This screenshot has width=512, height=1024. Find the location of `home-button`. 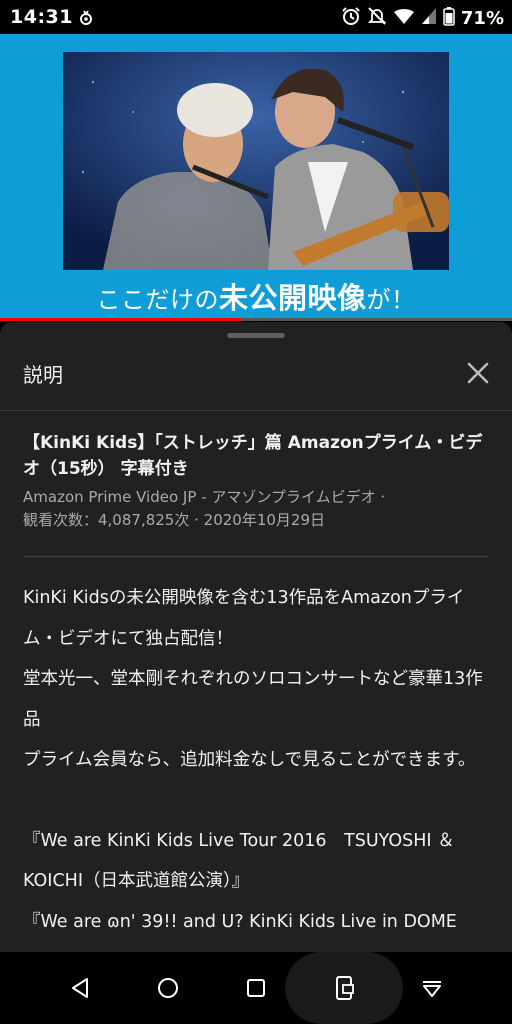

home-button is located at coordinates (168, 988).